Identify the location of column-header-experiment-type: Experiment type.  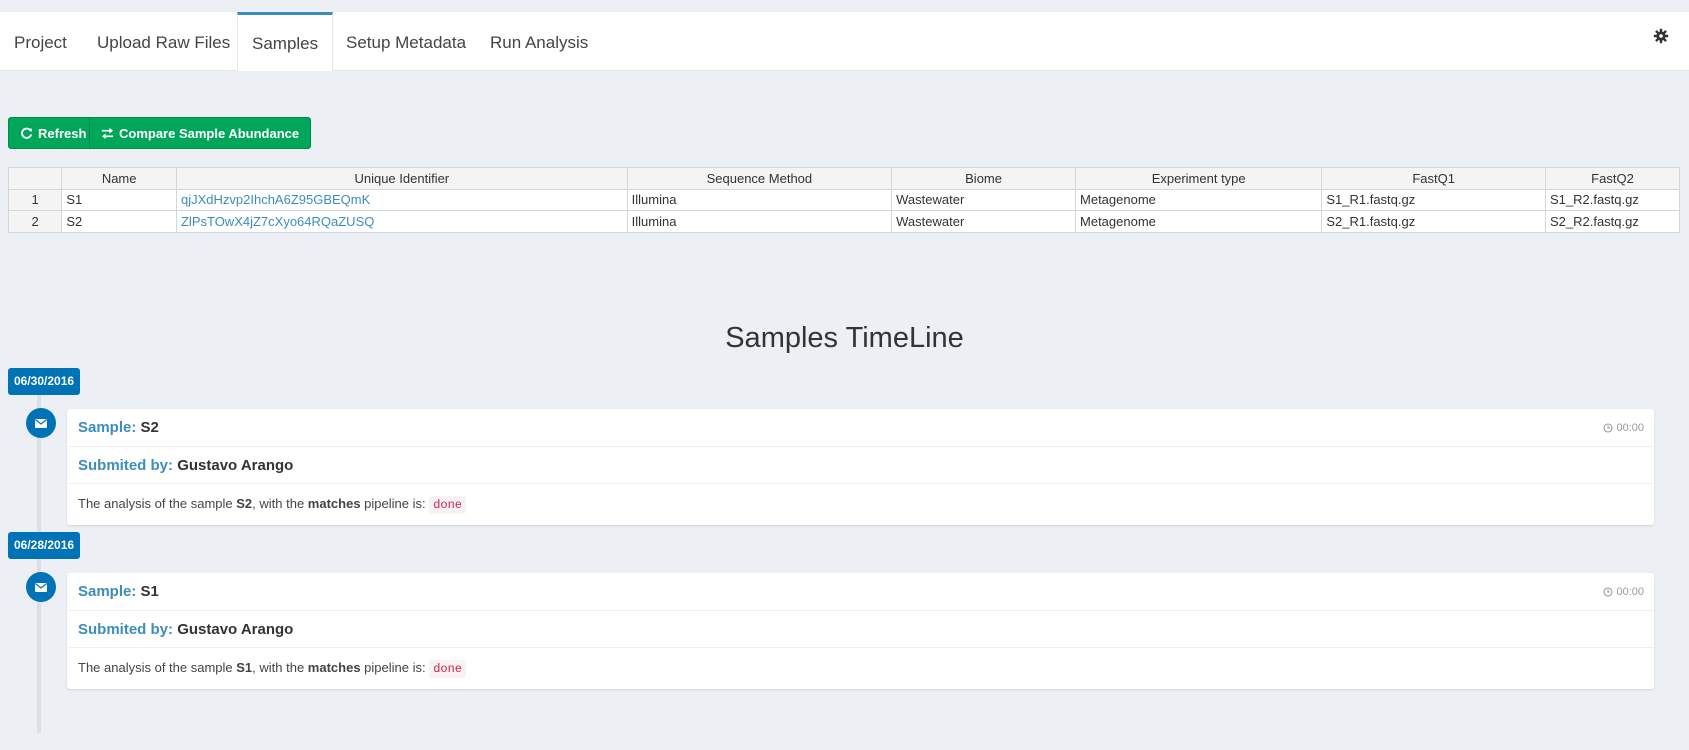
(1199, 178).